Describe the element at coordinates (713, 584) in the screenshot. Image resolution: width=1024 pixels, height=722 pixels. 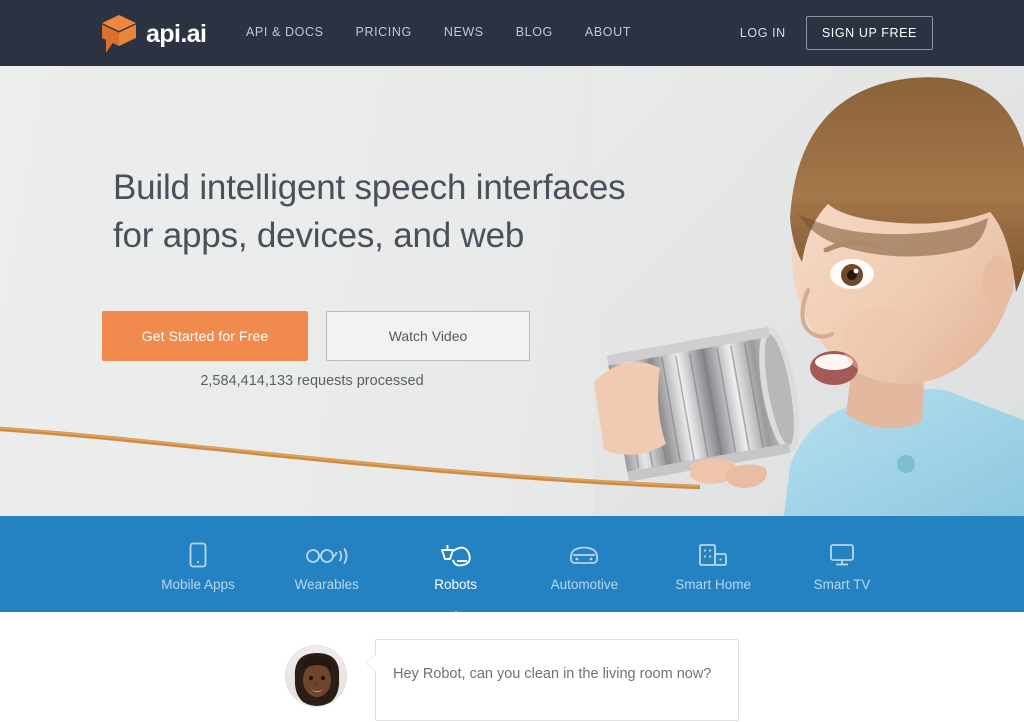
I see `tab-label: Smart Home` at that location.